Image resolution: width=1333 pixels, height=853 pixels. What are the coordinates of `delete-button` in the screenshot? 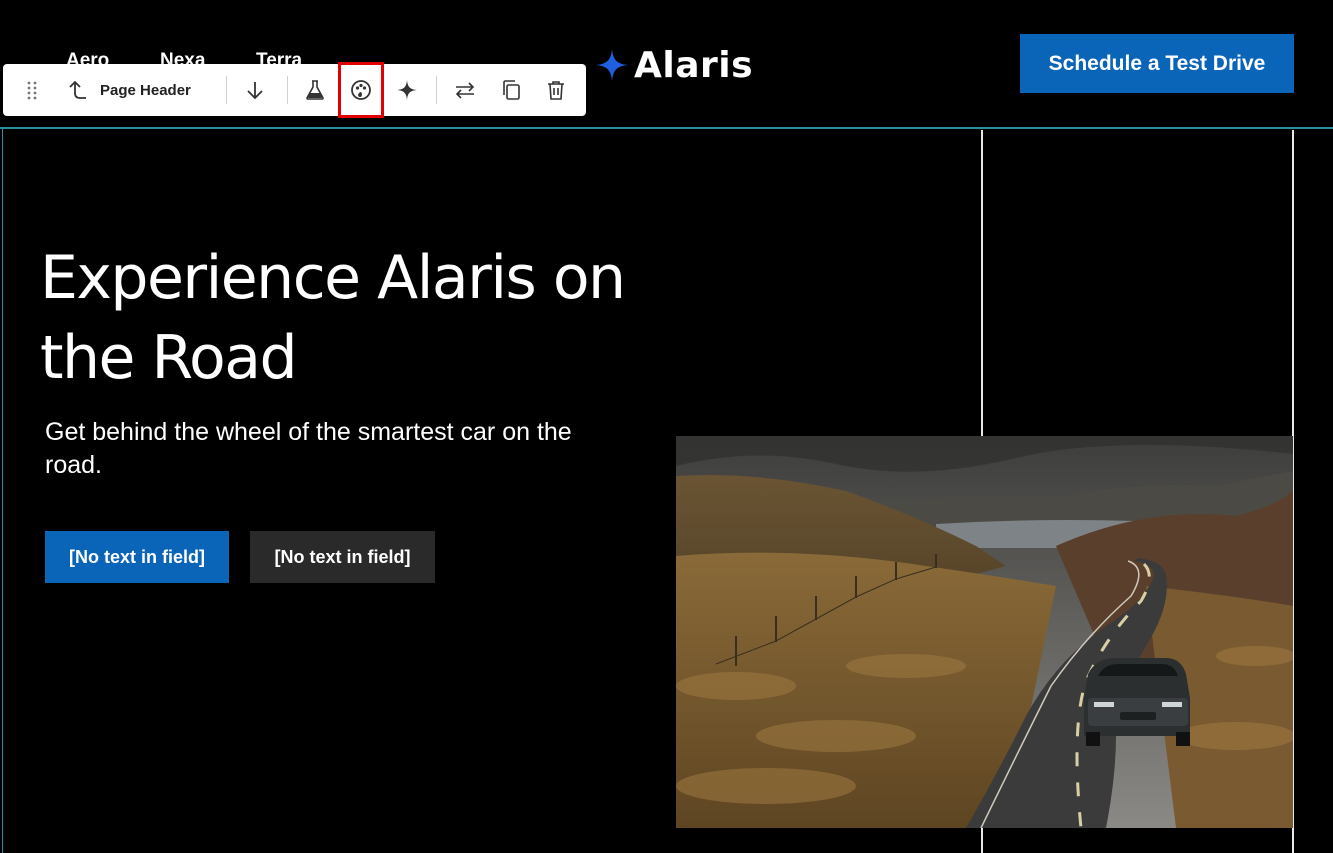 It's located at (556, 90).